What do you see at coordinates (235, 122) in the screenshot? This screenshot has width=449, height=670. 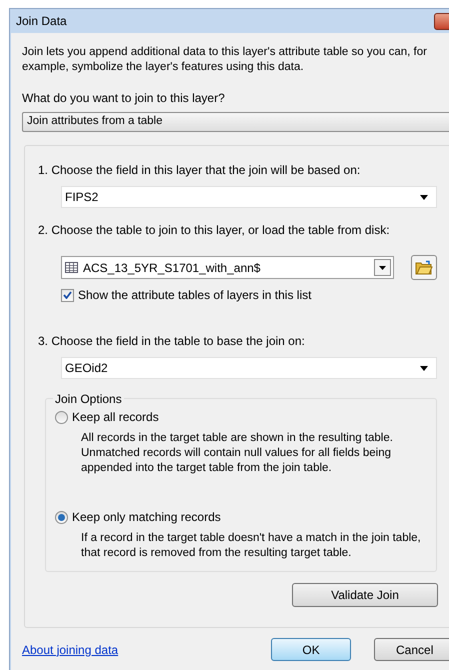 I see `join-type-dropdown: Join attributes from a table` at bounding box center [235, 122].